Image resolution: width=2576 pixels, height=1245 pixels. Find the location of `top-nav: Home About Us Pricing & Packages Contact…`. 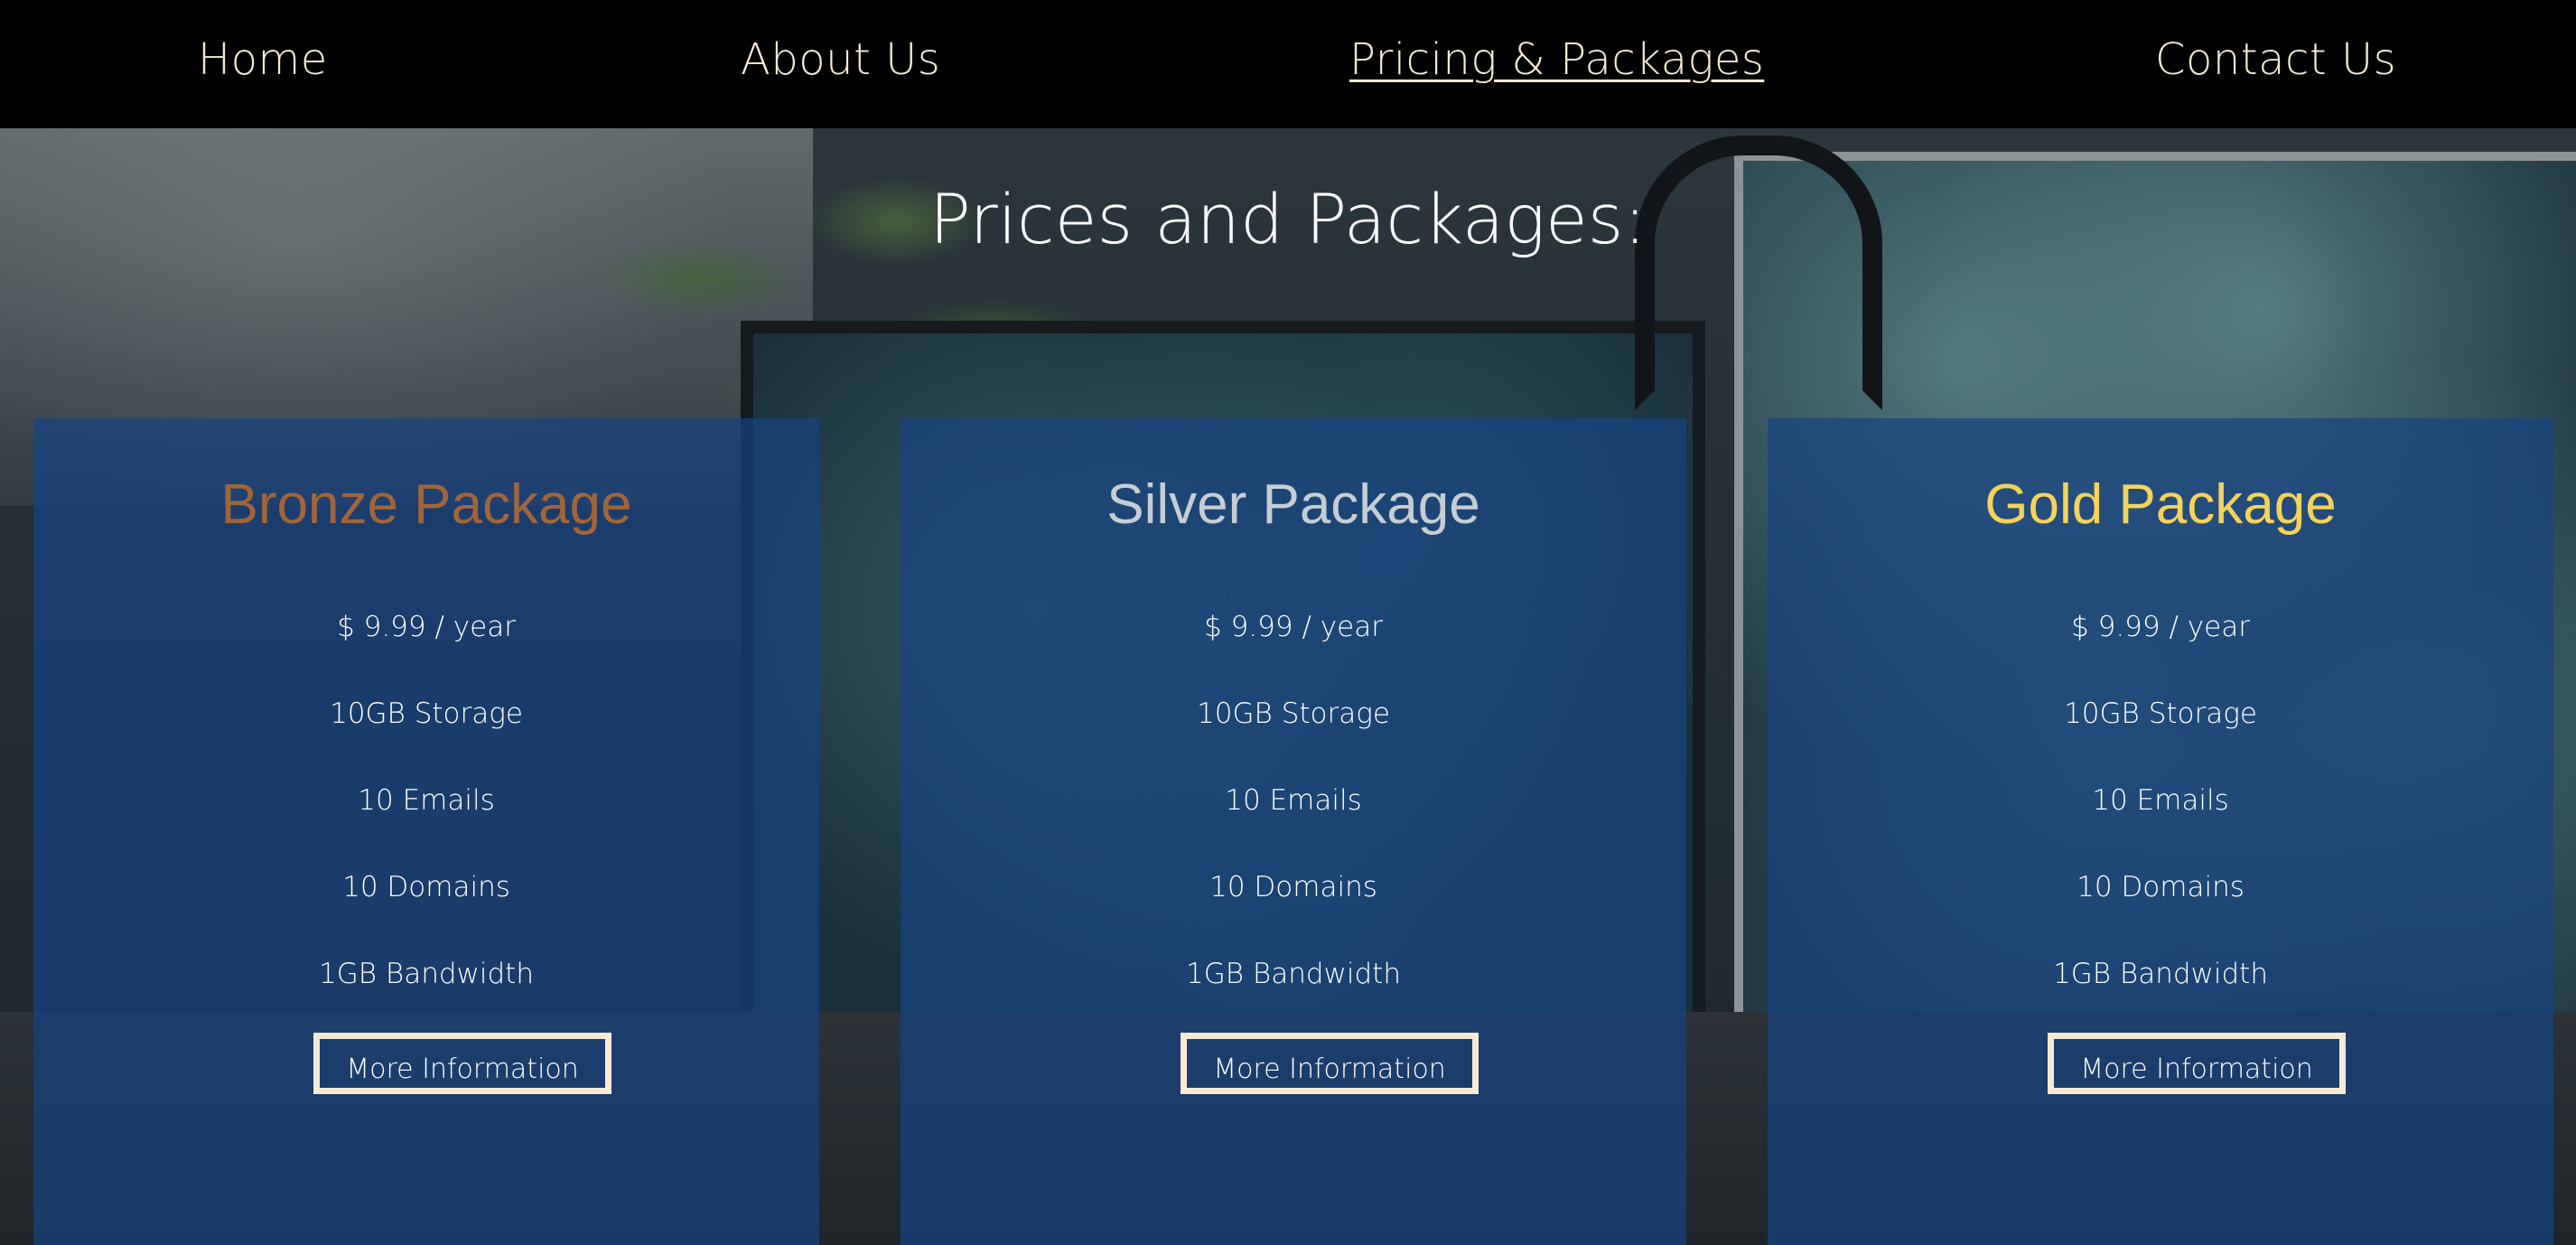

top-nav: Home About Us Pricing & Packages Contact… is located at coordinates (1288, 64).